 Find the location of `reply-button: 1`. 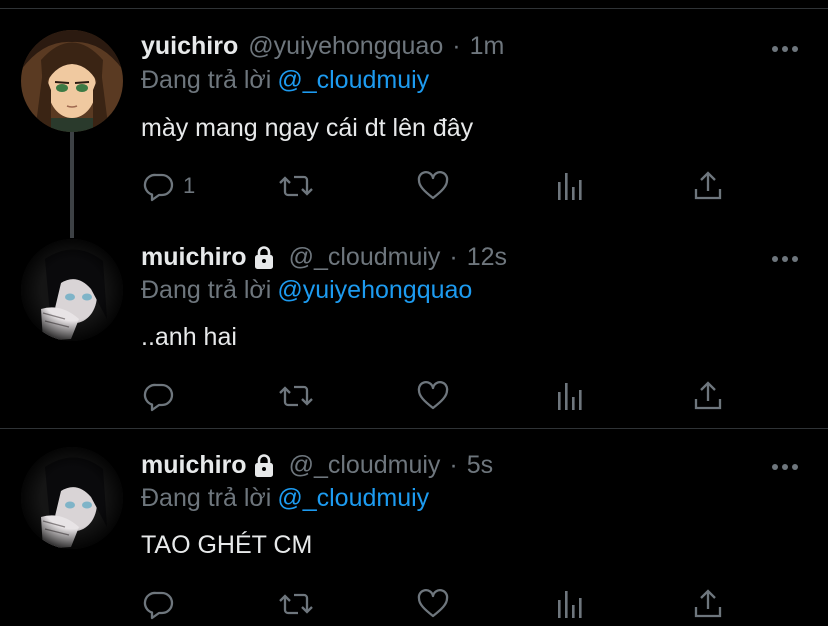

reply-button: 1 is located at coordinates (169, 186).